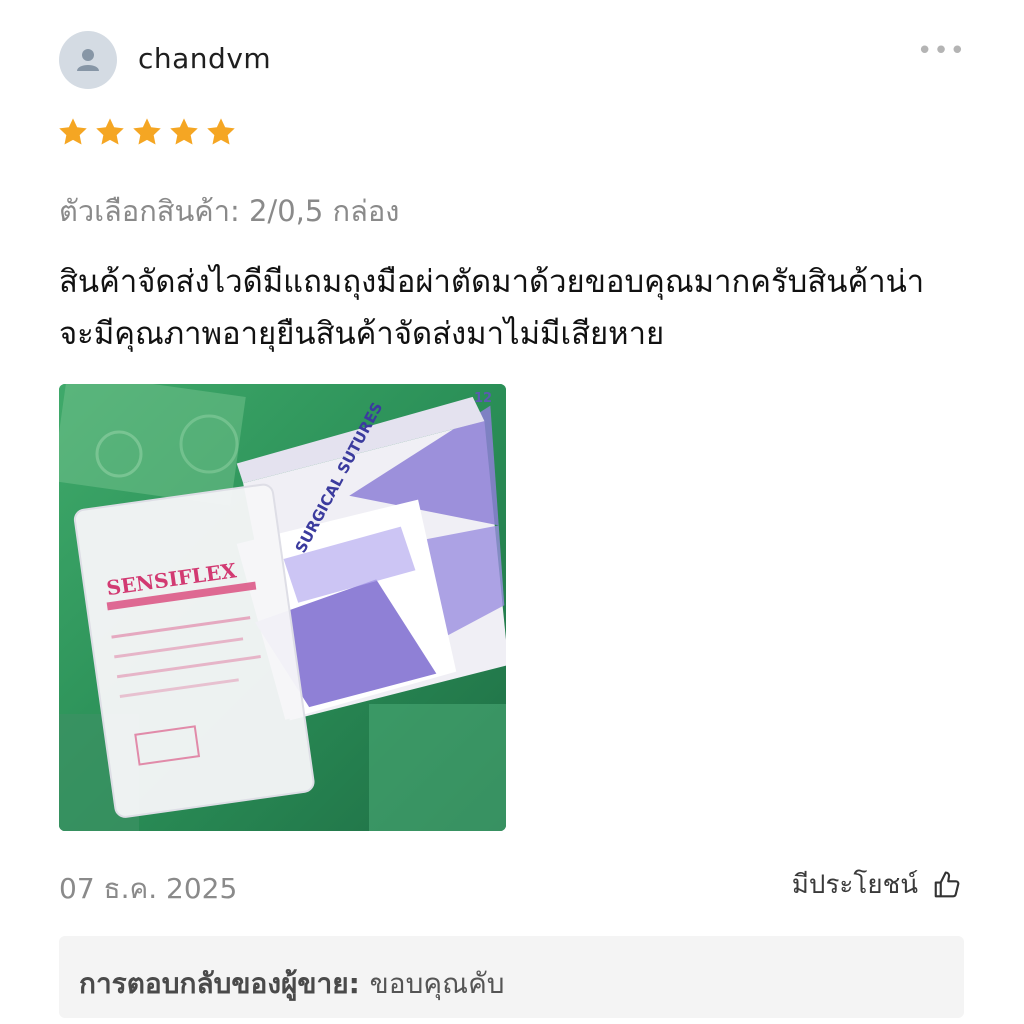  I want to click on seller-reply-label: การตอบกลับของผู้ขาย:, so click(224, 983).